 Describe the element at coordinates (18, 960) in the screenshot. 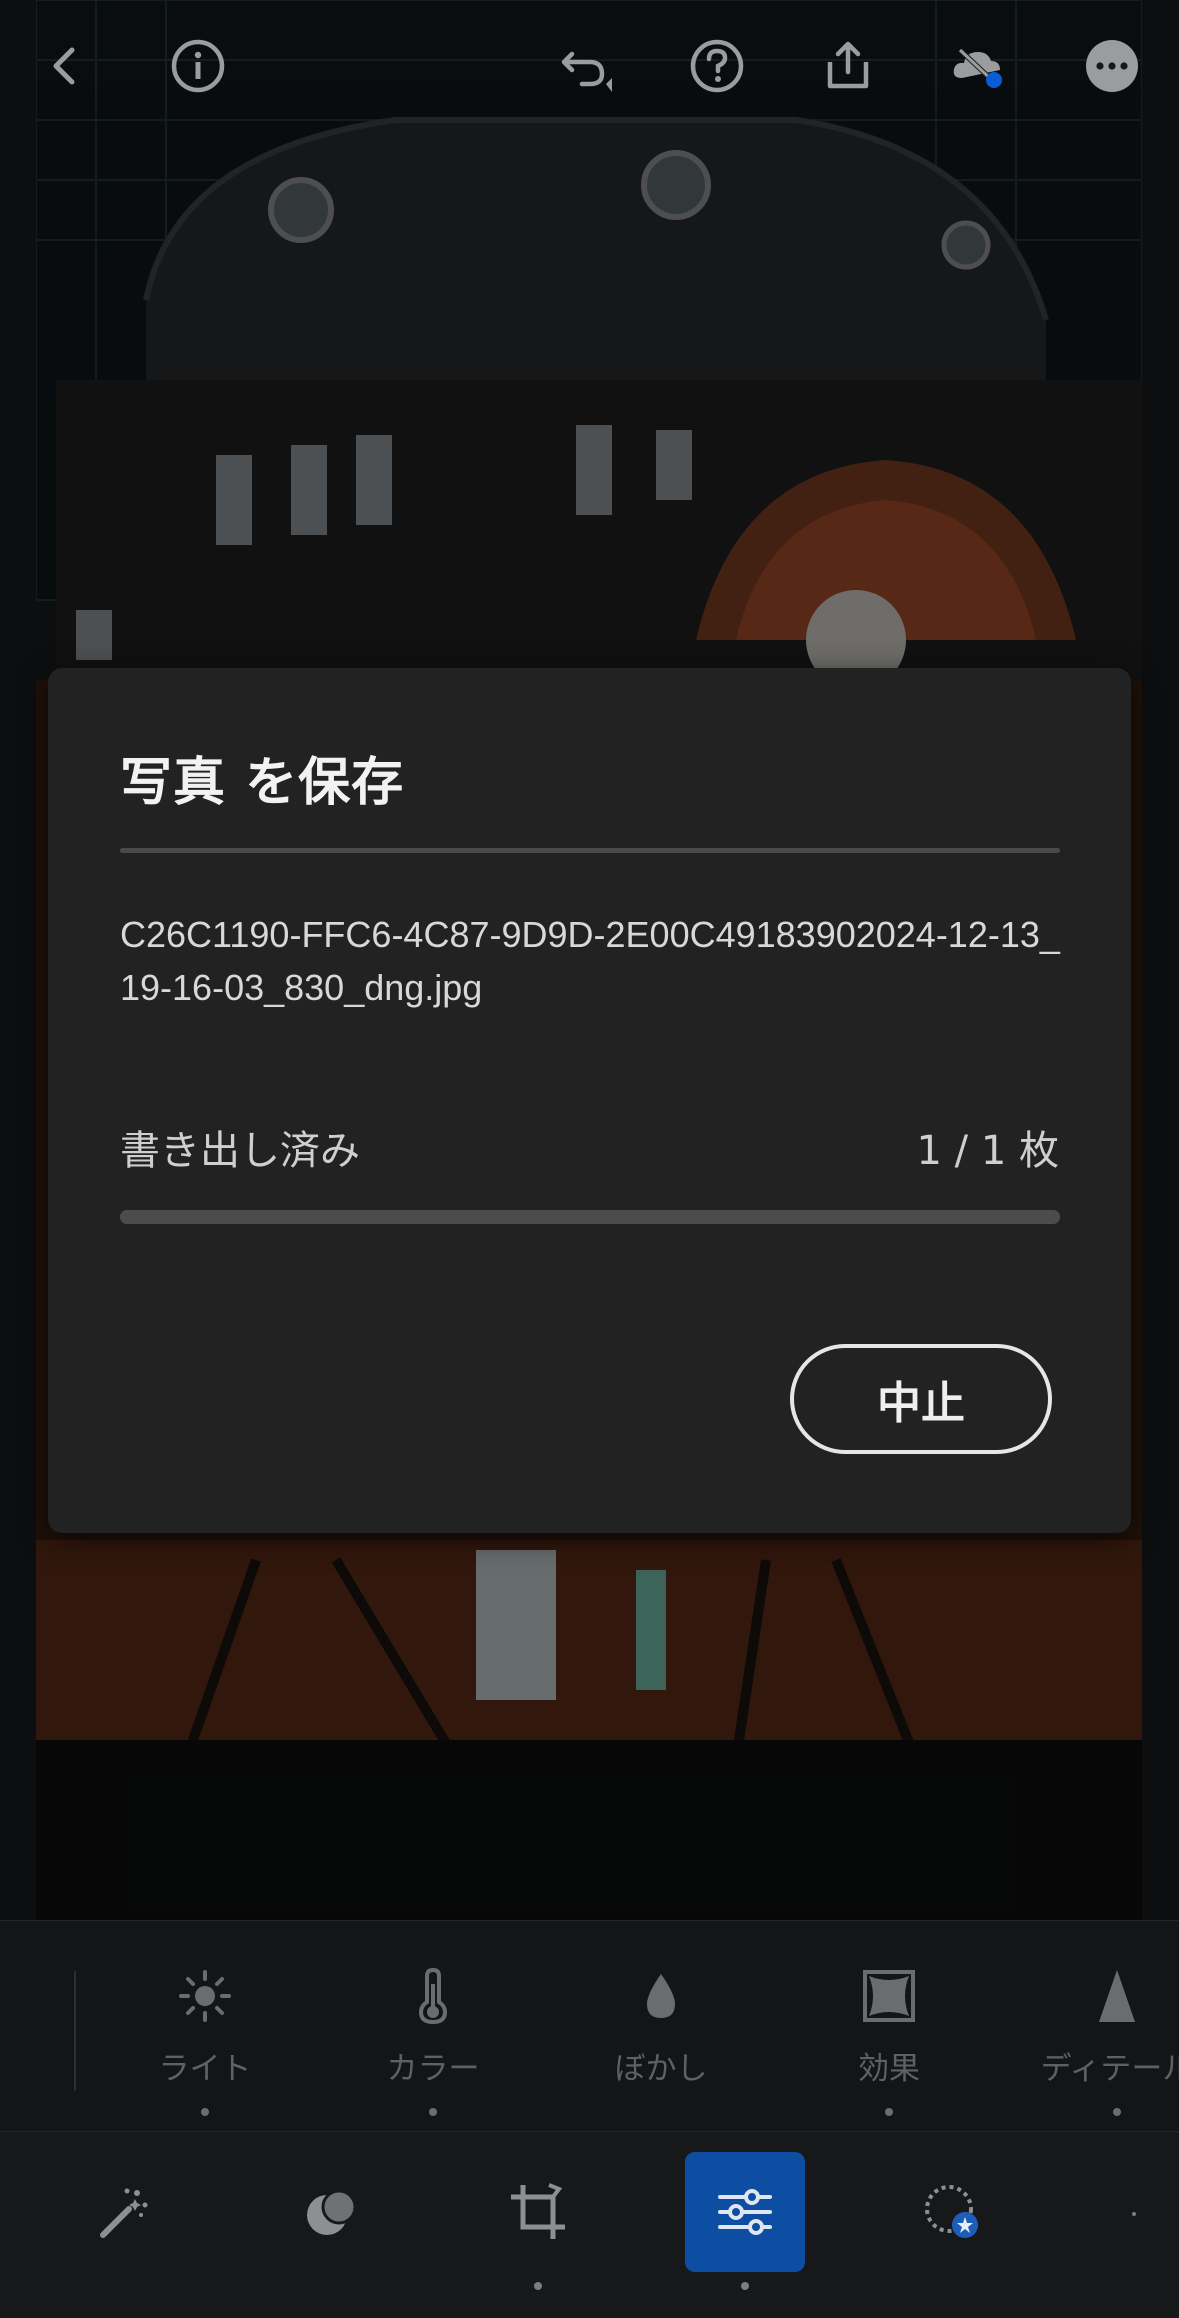

I see `canvas-edge-left` at that location.